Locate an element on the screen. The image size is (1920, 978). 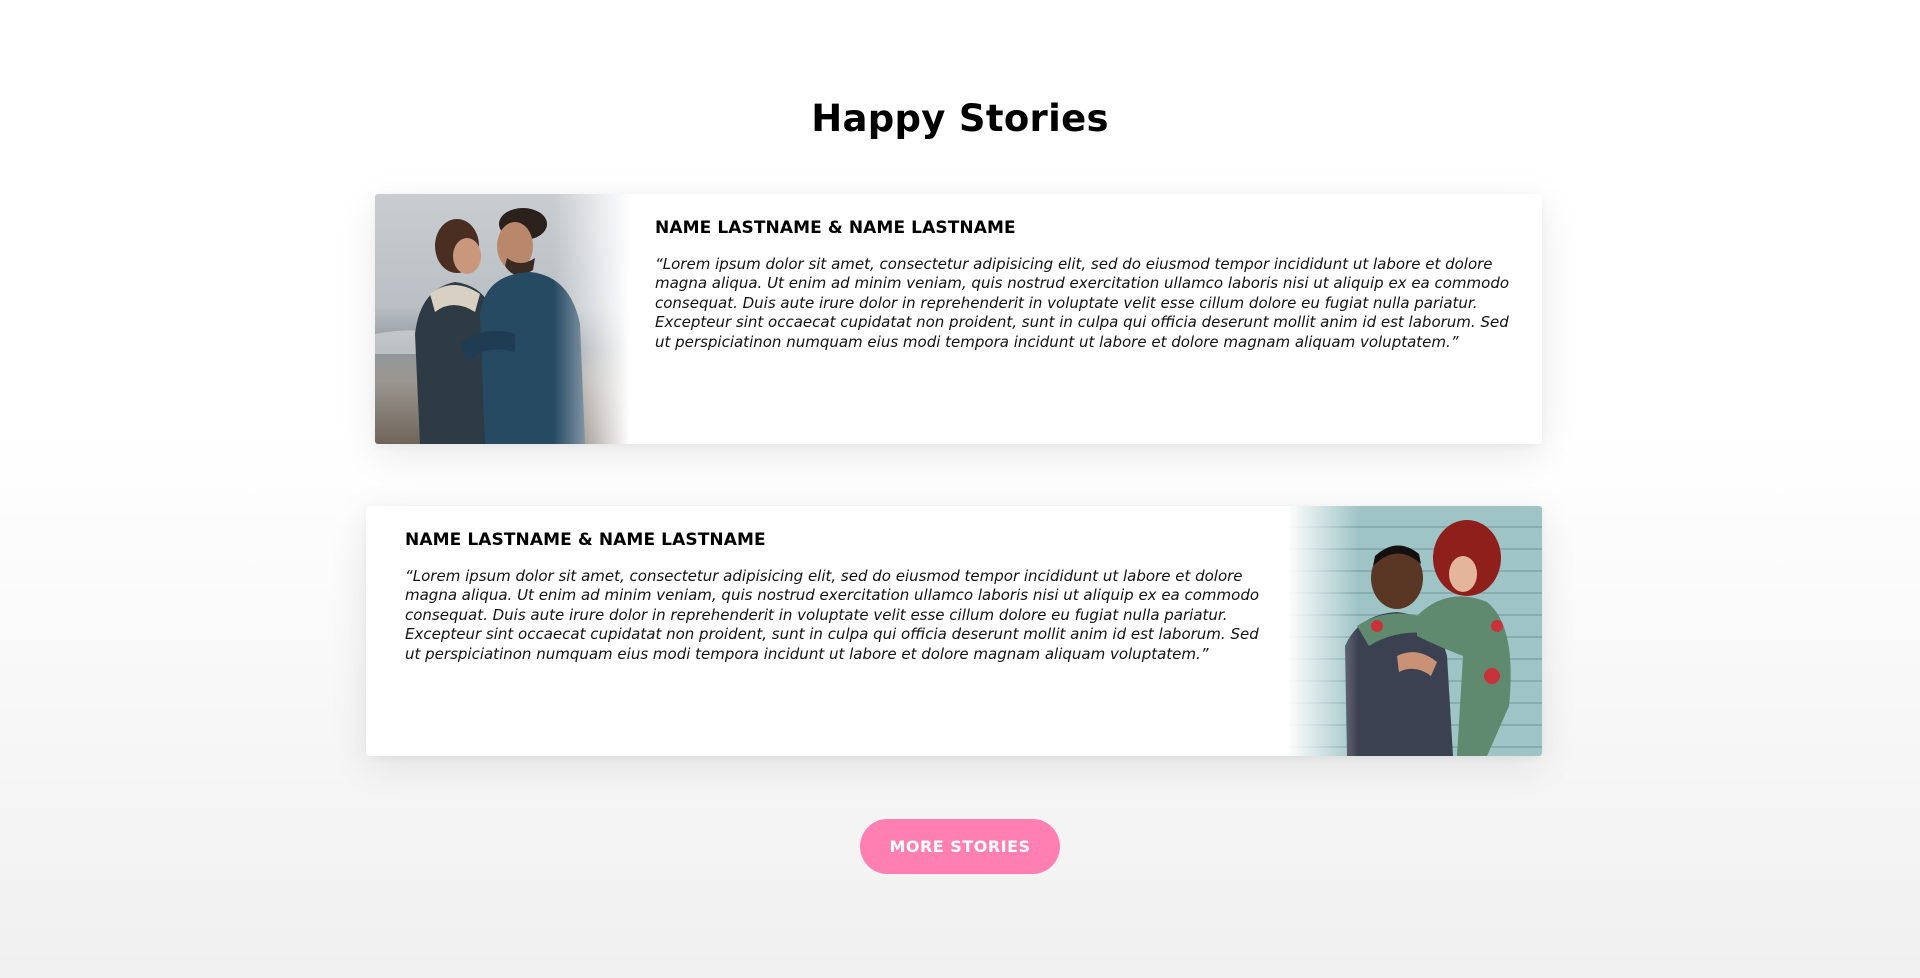
section-title: Happy Stories is located at coordinates (960, 118).